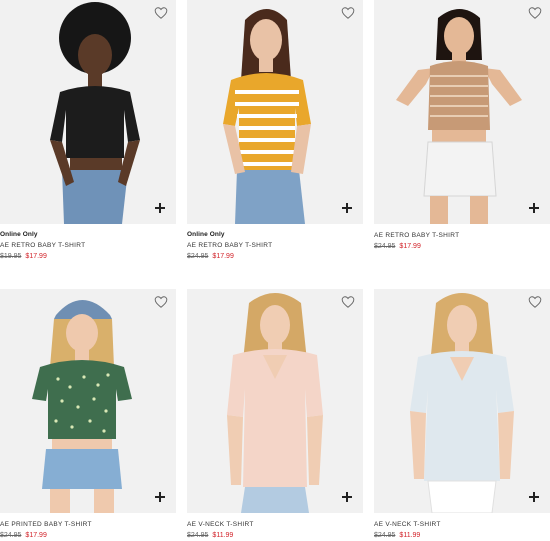 The width and height of the screenshot is (550, 541). What do you see at coordinates (88, 524) in the screenshot?
I see `product-name: AE PRINTED BABY T-SHIRT` at bounding box center [88, 524].